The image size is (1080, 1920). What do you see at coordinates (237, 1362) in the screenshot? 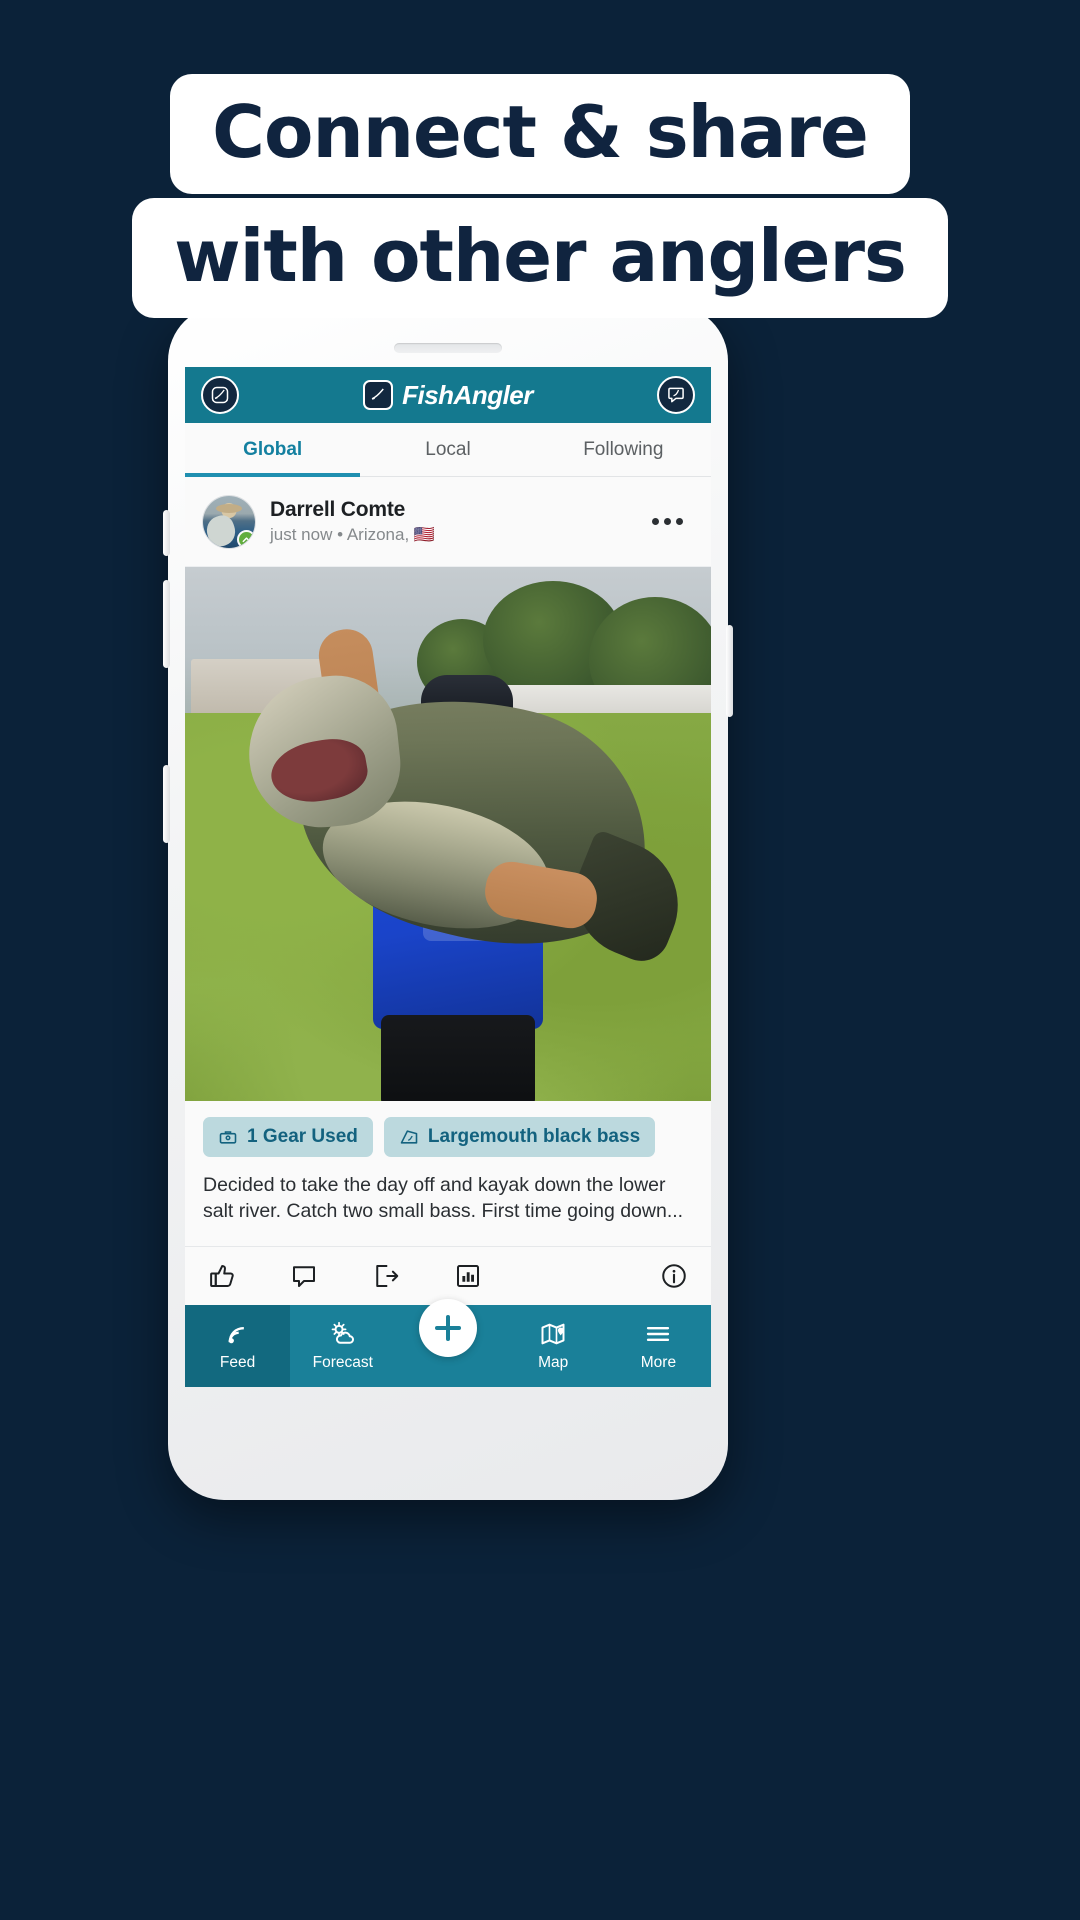
I see `nav-item-feed-label: Feed` at bounding box center [237, 1362].